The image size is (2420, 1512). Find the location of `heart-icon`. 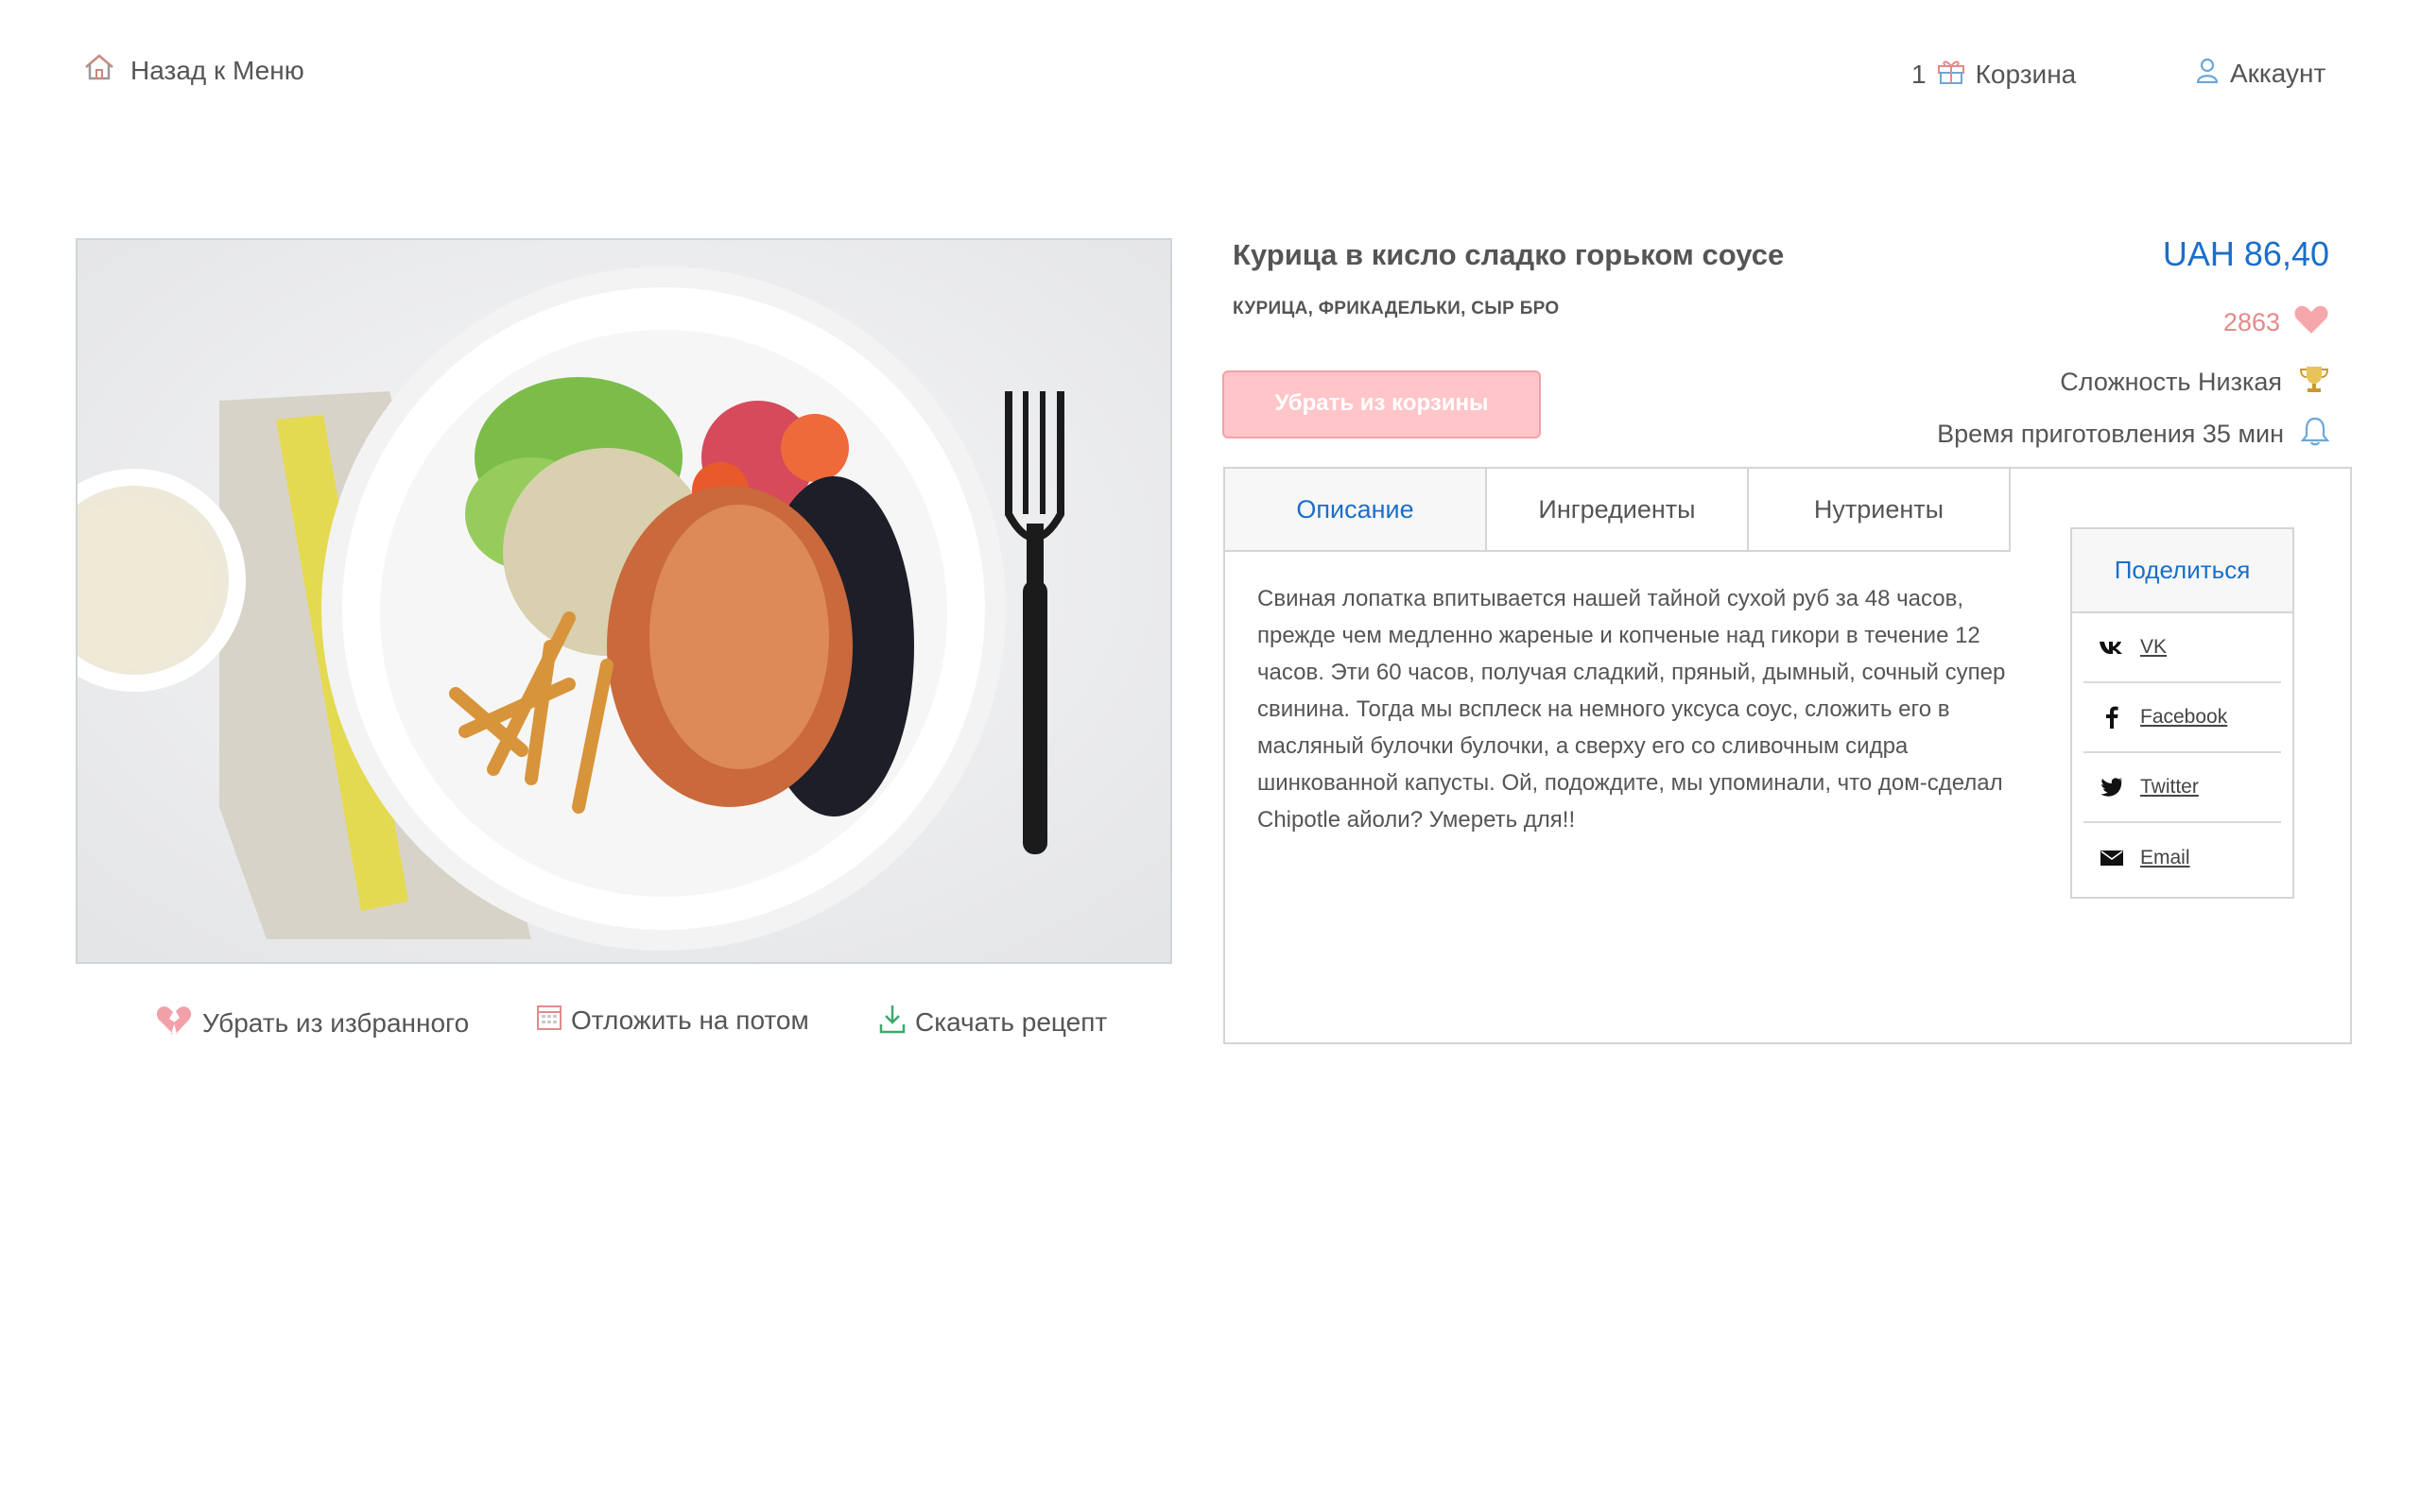

heart-icon is located at coordinates (2311, 322).